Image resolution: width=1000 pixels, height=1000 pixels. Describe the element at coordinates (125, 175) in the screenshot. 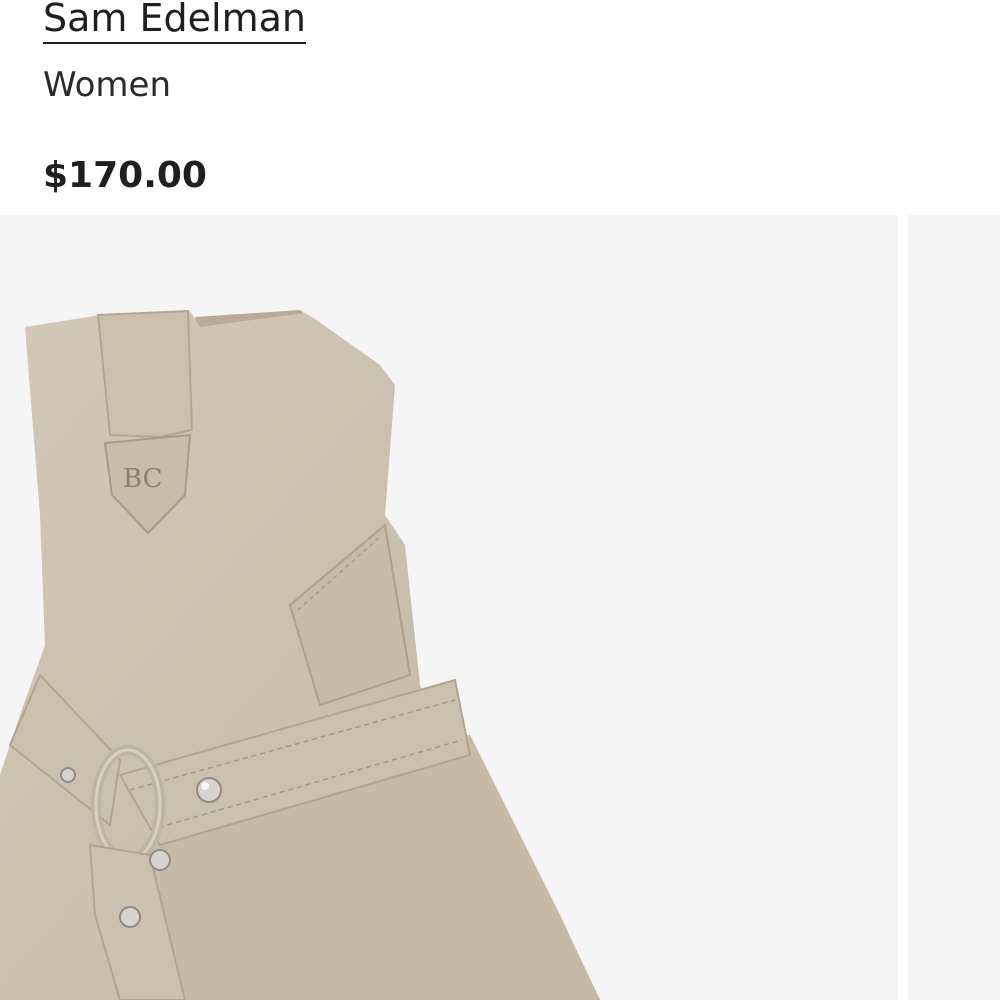

I see `product-price: $170.00` at that location.